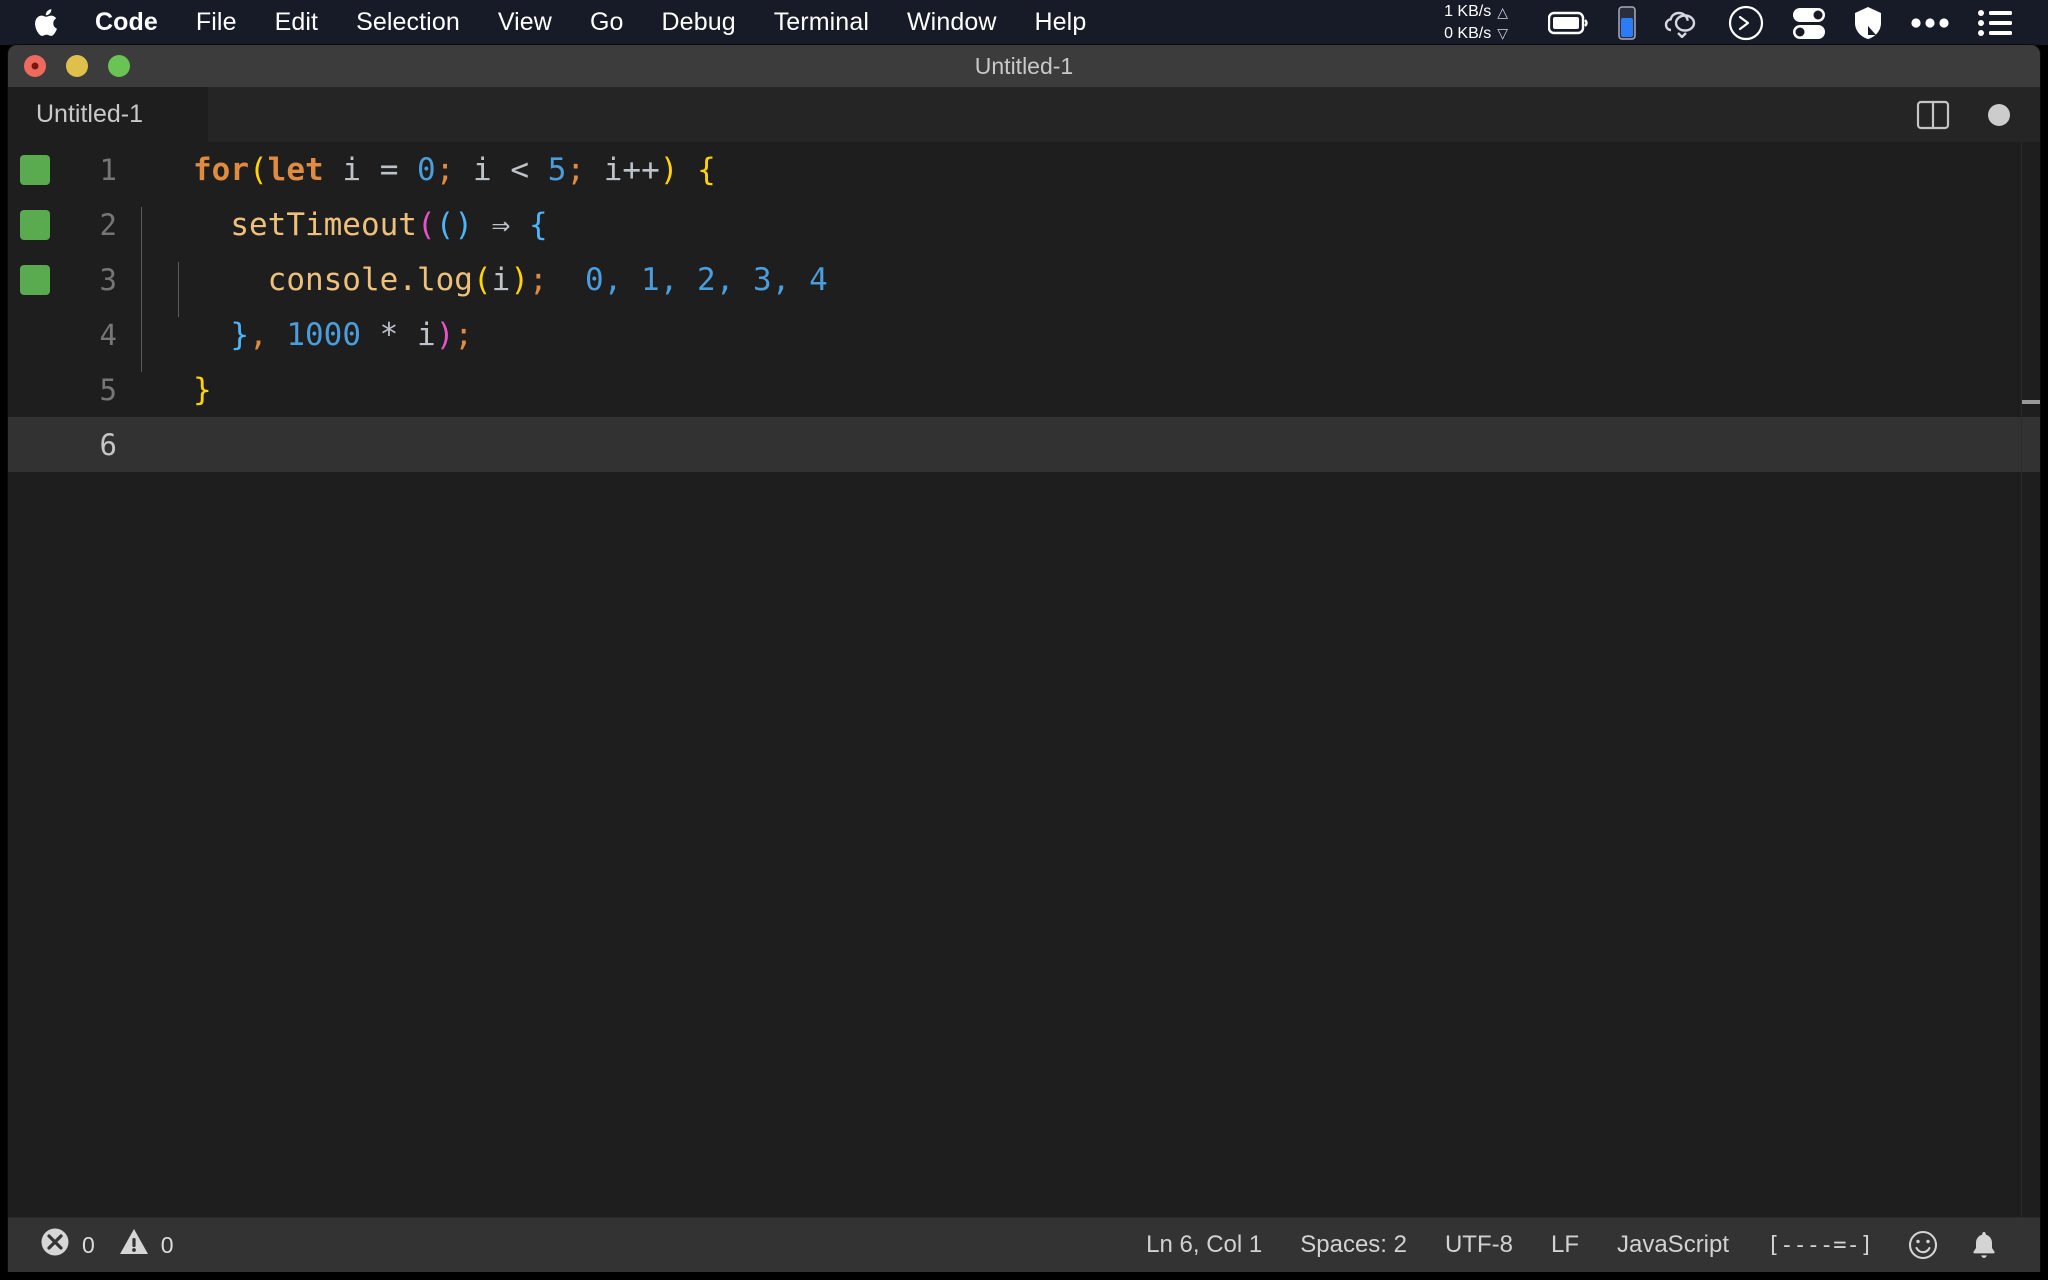 The height and width of the screenshot is (1280, 2048). Describe the element at coordinates (55, 1245) in the screenshot. I see `error-circle-icon` at that location.